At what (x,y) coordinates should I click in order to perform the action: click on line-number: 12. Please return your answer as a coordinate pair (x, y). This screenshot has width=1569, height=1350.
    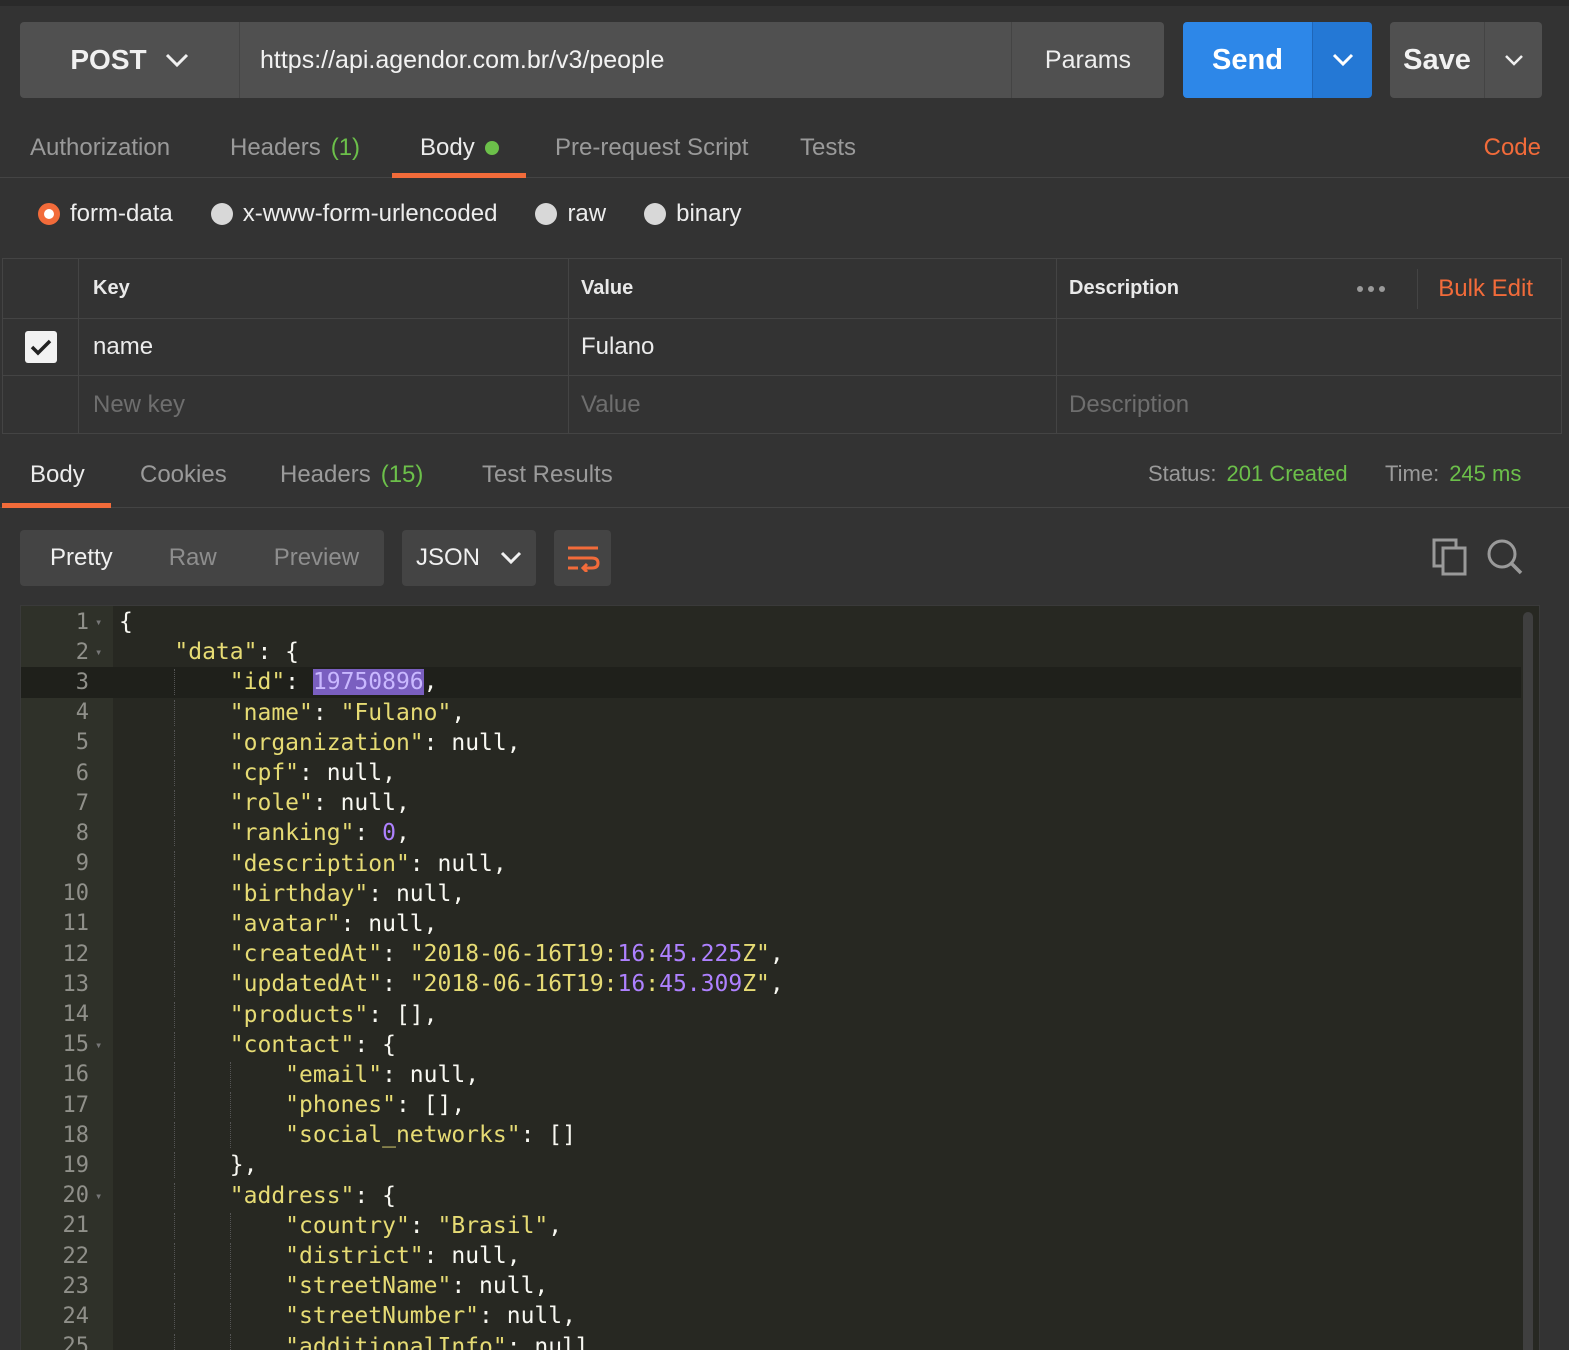
    Looking at the image, I should click on (76, 954).